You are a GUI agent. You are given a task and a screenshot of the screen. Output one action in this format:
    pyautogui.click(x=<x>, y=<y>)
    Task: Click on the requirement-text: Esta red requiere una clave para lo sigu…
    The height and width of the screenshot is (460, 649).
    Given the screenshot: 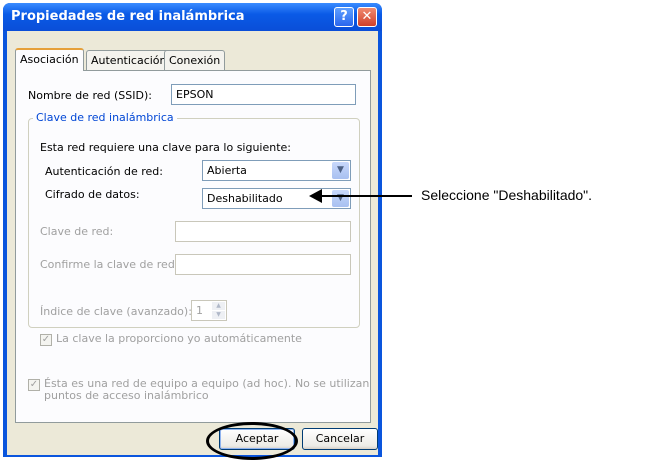 What is the action you would take?
    pyautogui.click(x=166, y=147)
    